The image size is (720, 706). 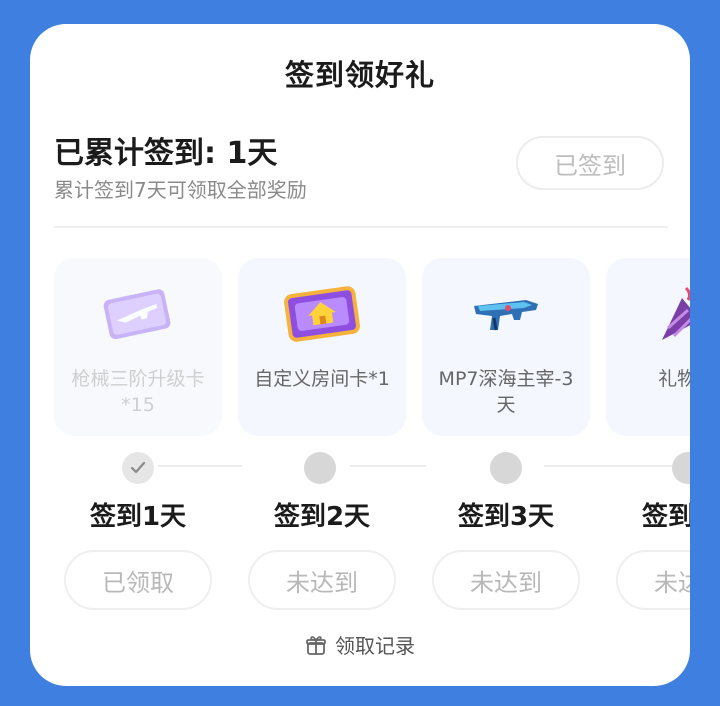 What do you see at coordinates (316, 645) in the screenshot?
I see `gift-icon` at bounding box center [316, 645].